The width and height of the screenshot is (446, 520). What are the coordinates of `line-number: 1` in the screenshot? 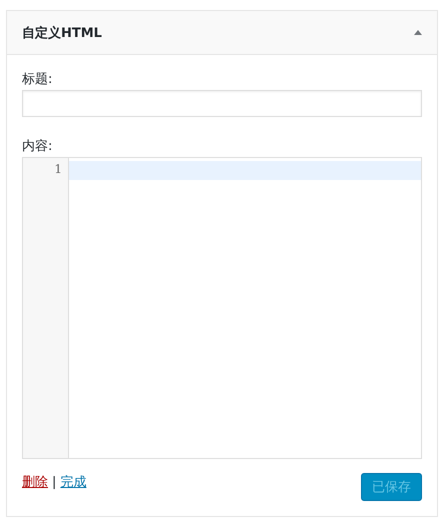 It's located at (58, 168).